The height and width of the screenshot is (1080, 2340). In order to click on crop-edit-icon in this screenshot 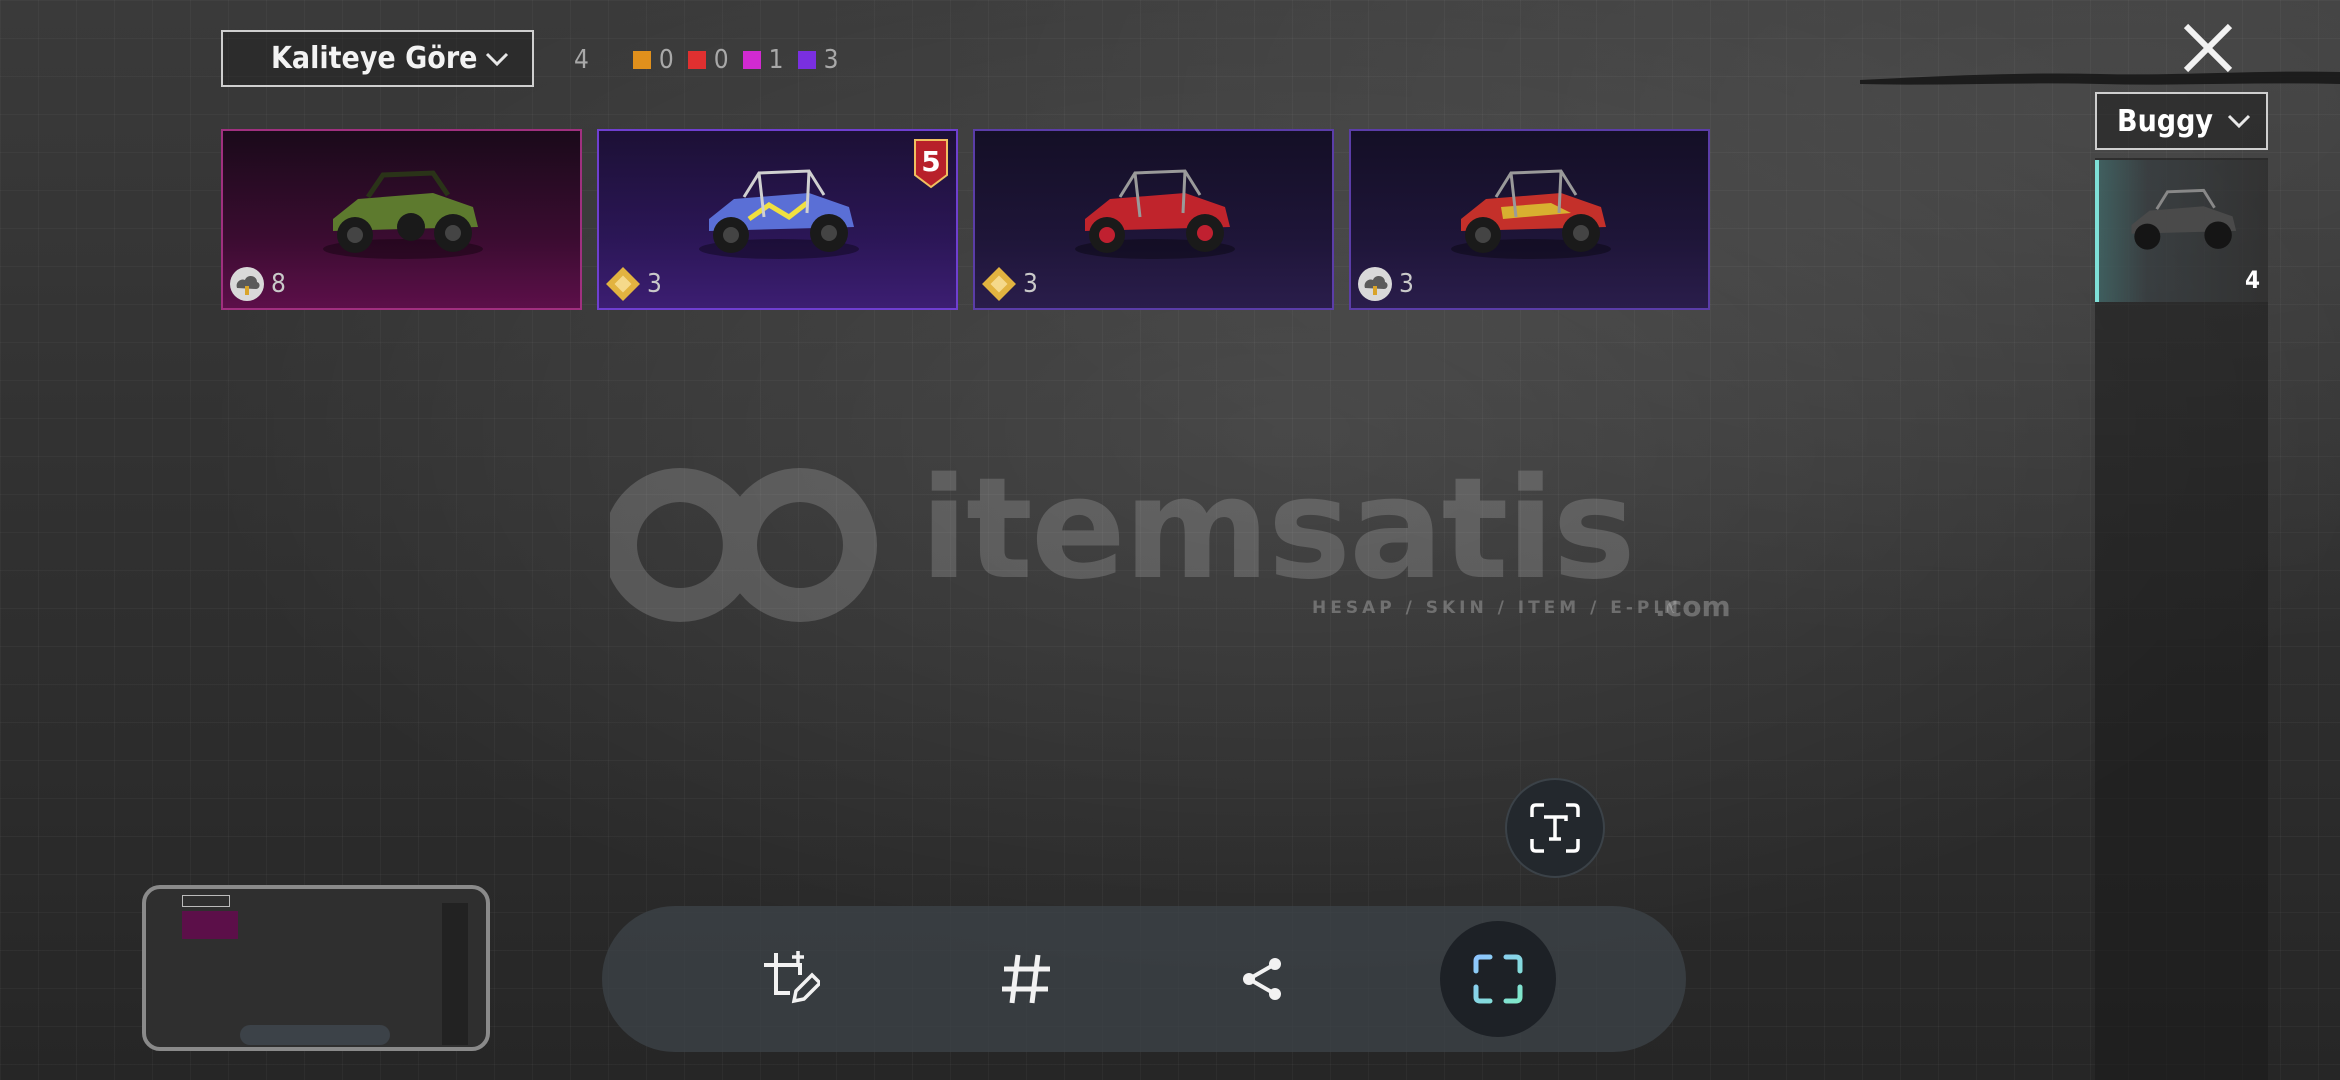, I will do `click(792, 977)`.